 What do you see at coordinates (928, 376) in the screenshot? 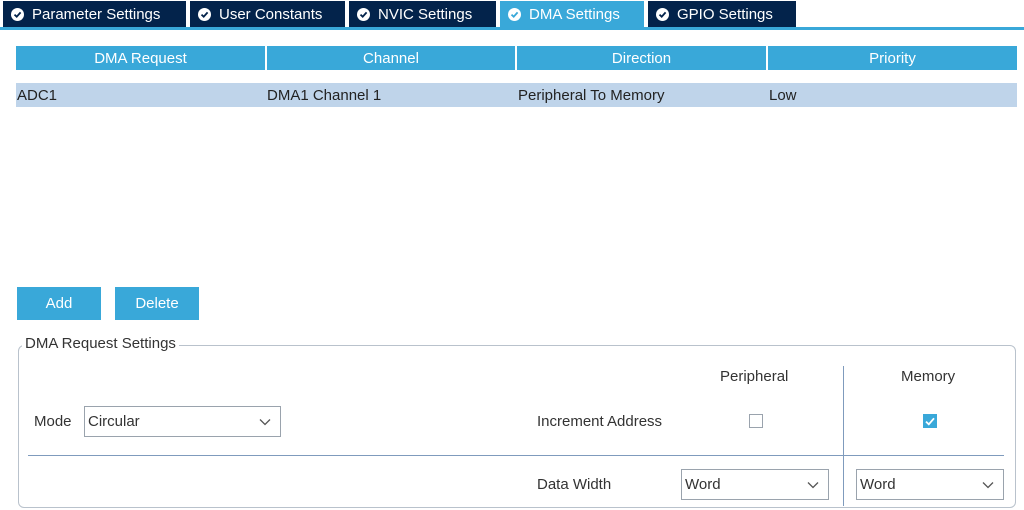
I see `memory-column-label: Memory` at bounding box center [928, 376].